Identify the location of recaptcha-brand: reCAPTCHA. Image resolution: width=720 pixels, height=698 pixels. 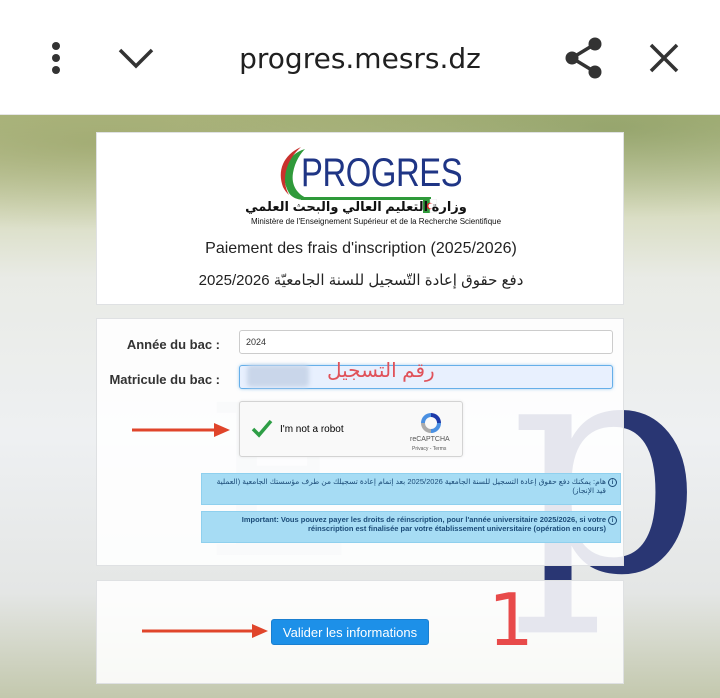
(430, 439).